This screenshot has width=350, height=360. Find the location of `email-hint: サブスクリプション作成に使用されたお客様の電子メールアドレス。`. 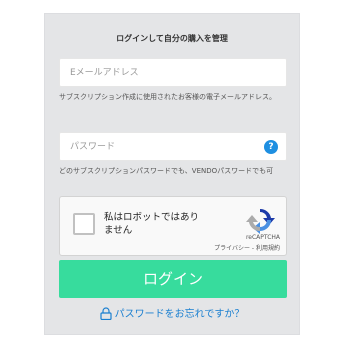

email-hint: サブスクリプション作成に使用されたお客様の電子メールアドレス。 is located at coordinates (167, 97).